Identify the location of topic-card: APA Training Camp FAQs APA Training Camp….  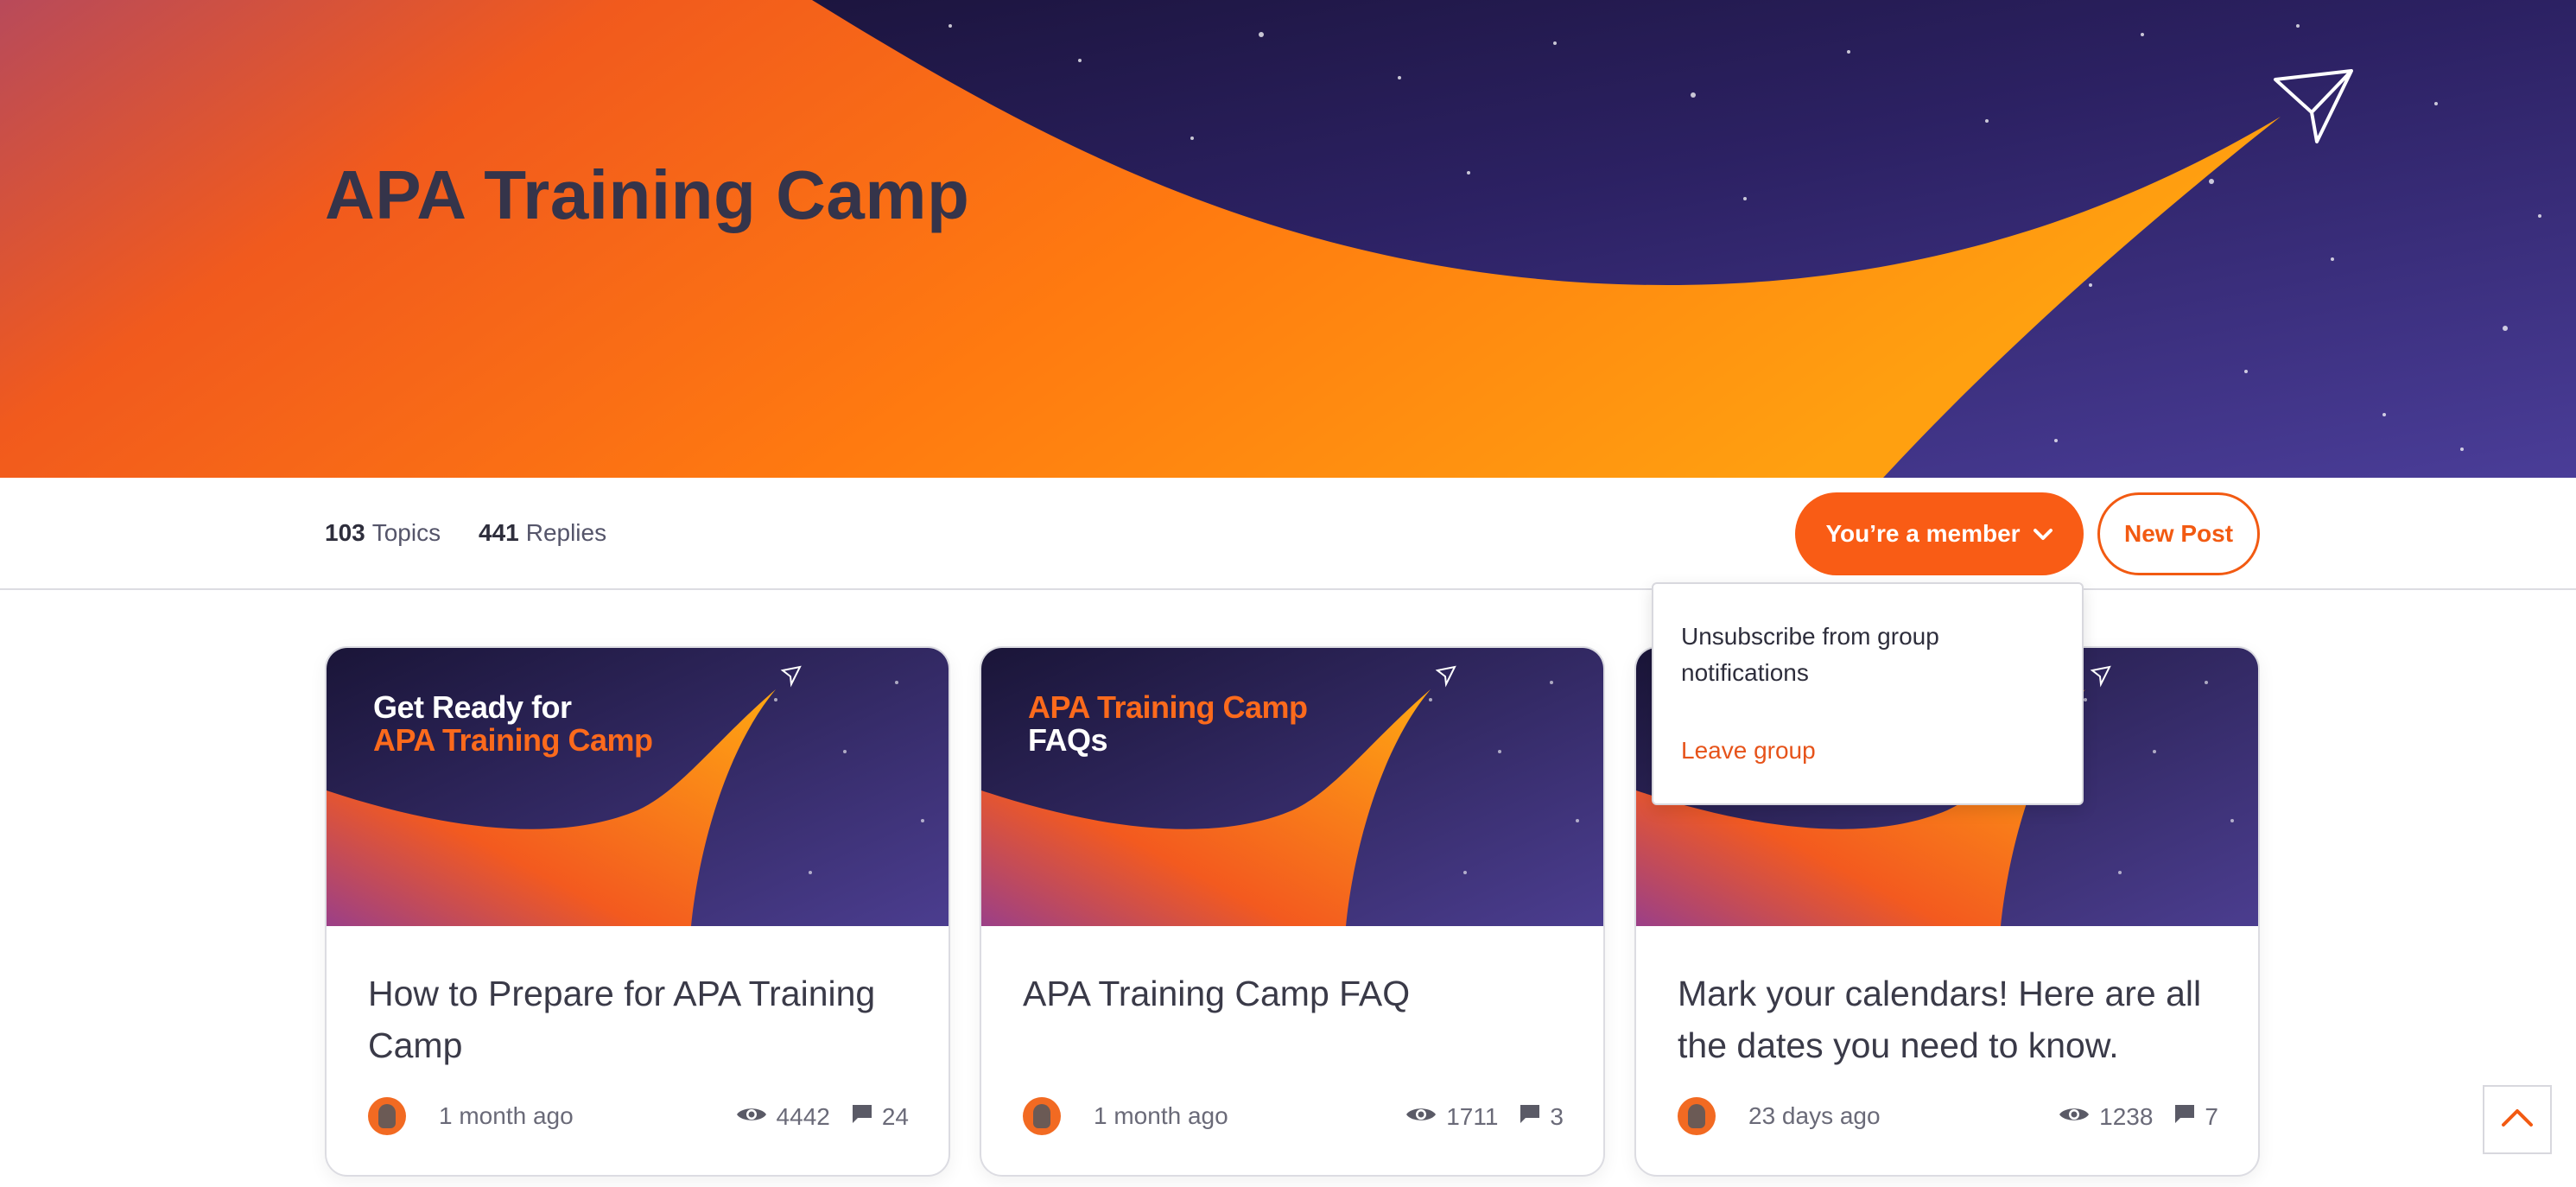
(1292, 911).